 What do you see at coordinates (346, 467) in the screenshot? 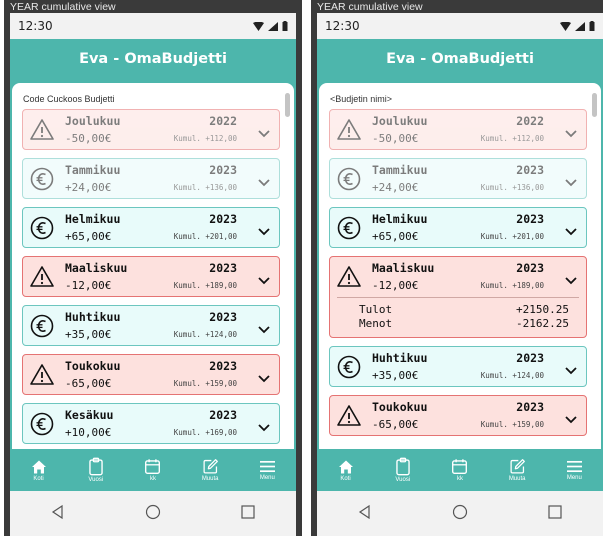
I see `home-icon` at bounding box center [346, 467].